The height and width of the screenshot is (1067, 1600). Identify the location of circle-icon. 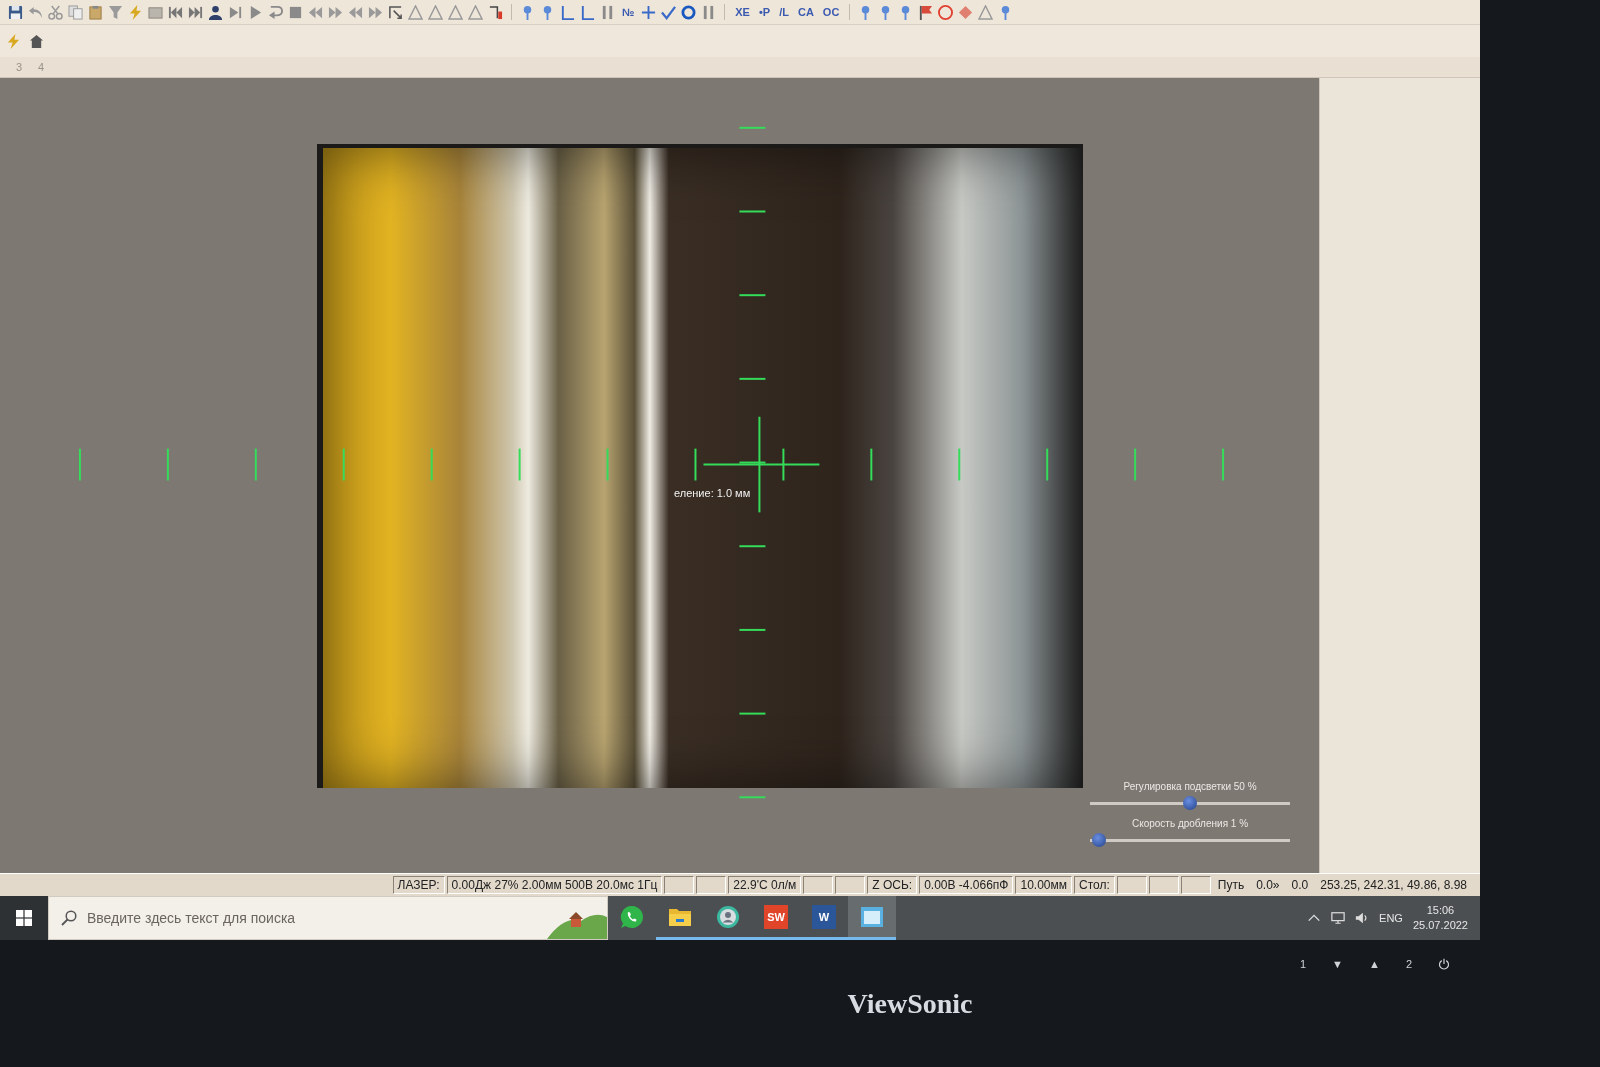
(946, 12).